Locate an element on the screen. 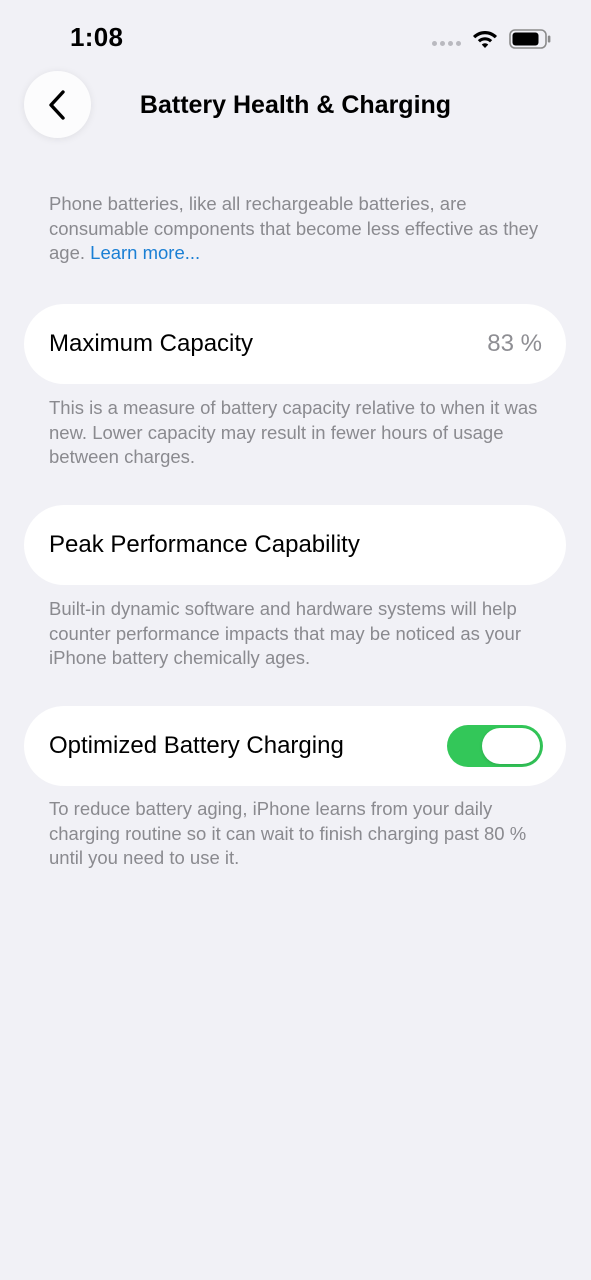 The image size is (591, 1280). signal-icon is located at coordinates (446, 43).